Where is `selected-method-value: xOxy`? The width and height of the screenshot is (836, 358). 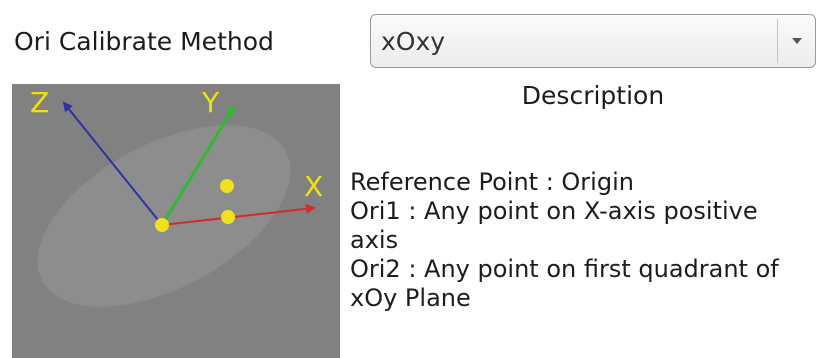 selected-method-value: xOxy is located at coordinates (413, 41).